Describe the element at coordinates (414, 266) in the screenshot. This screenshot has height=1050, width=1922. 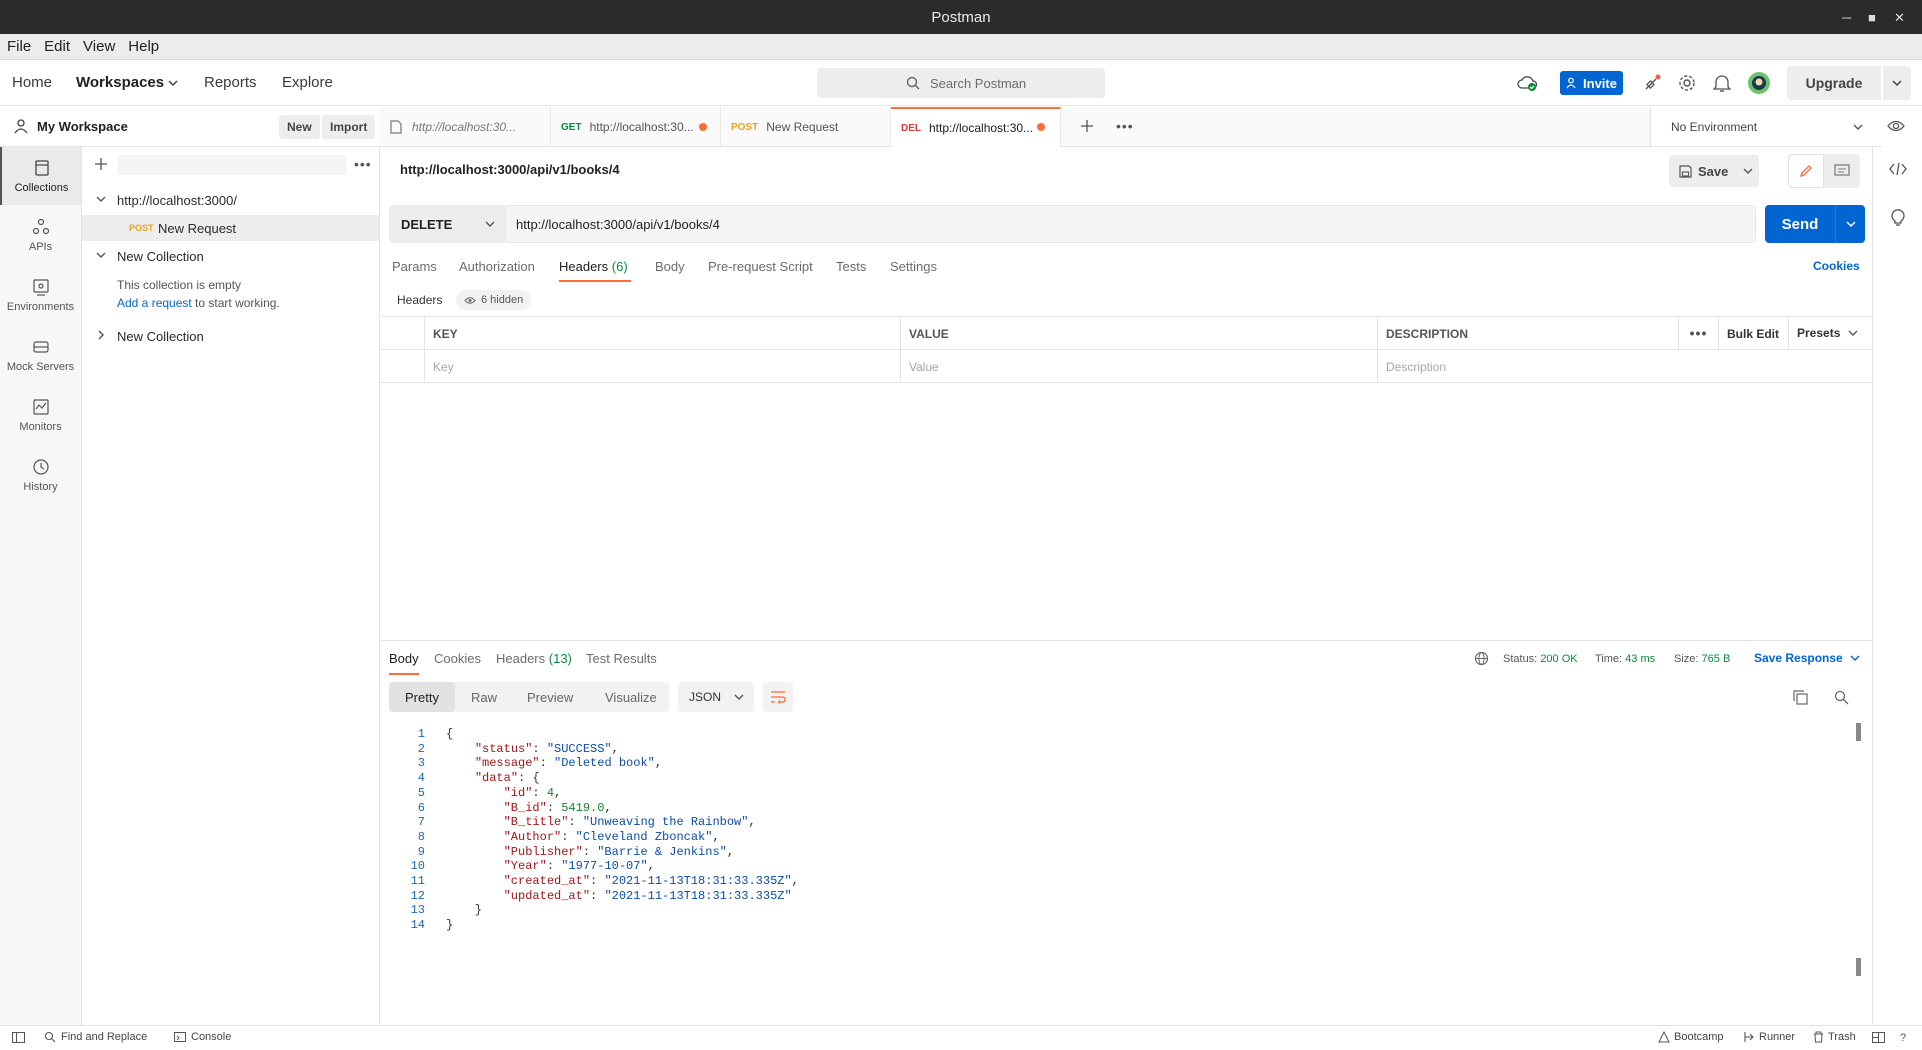
I see `tab-params: Params` at that location.